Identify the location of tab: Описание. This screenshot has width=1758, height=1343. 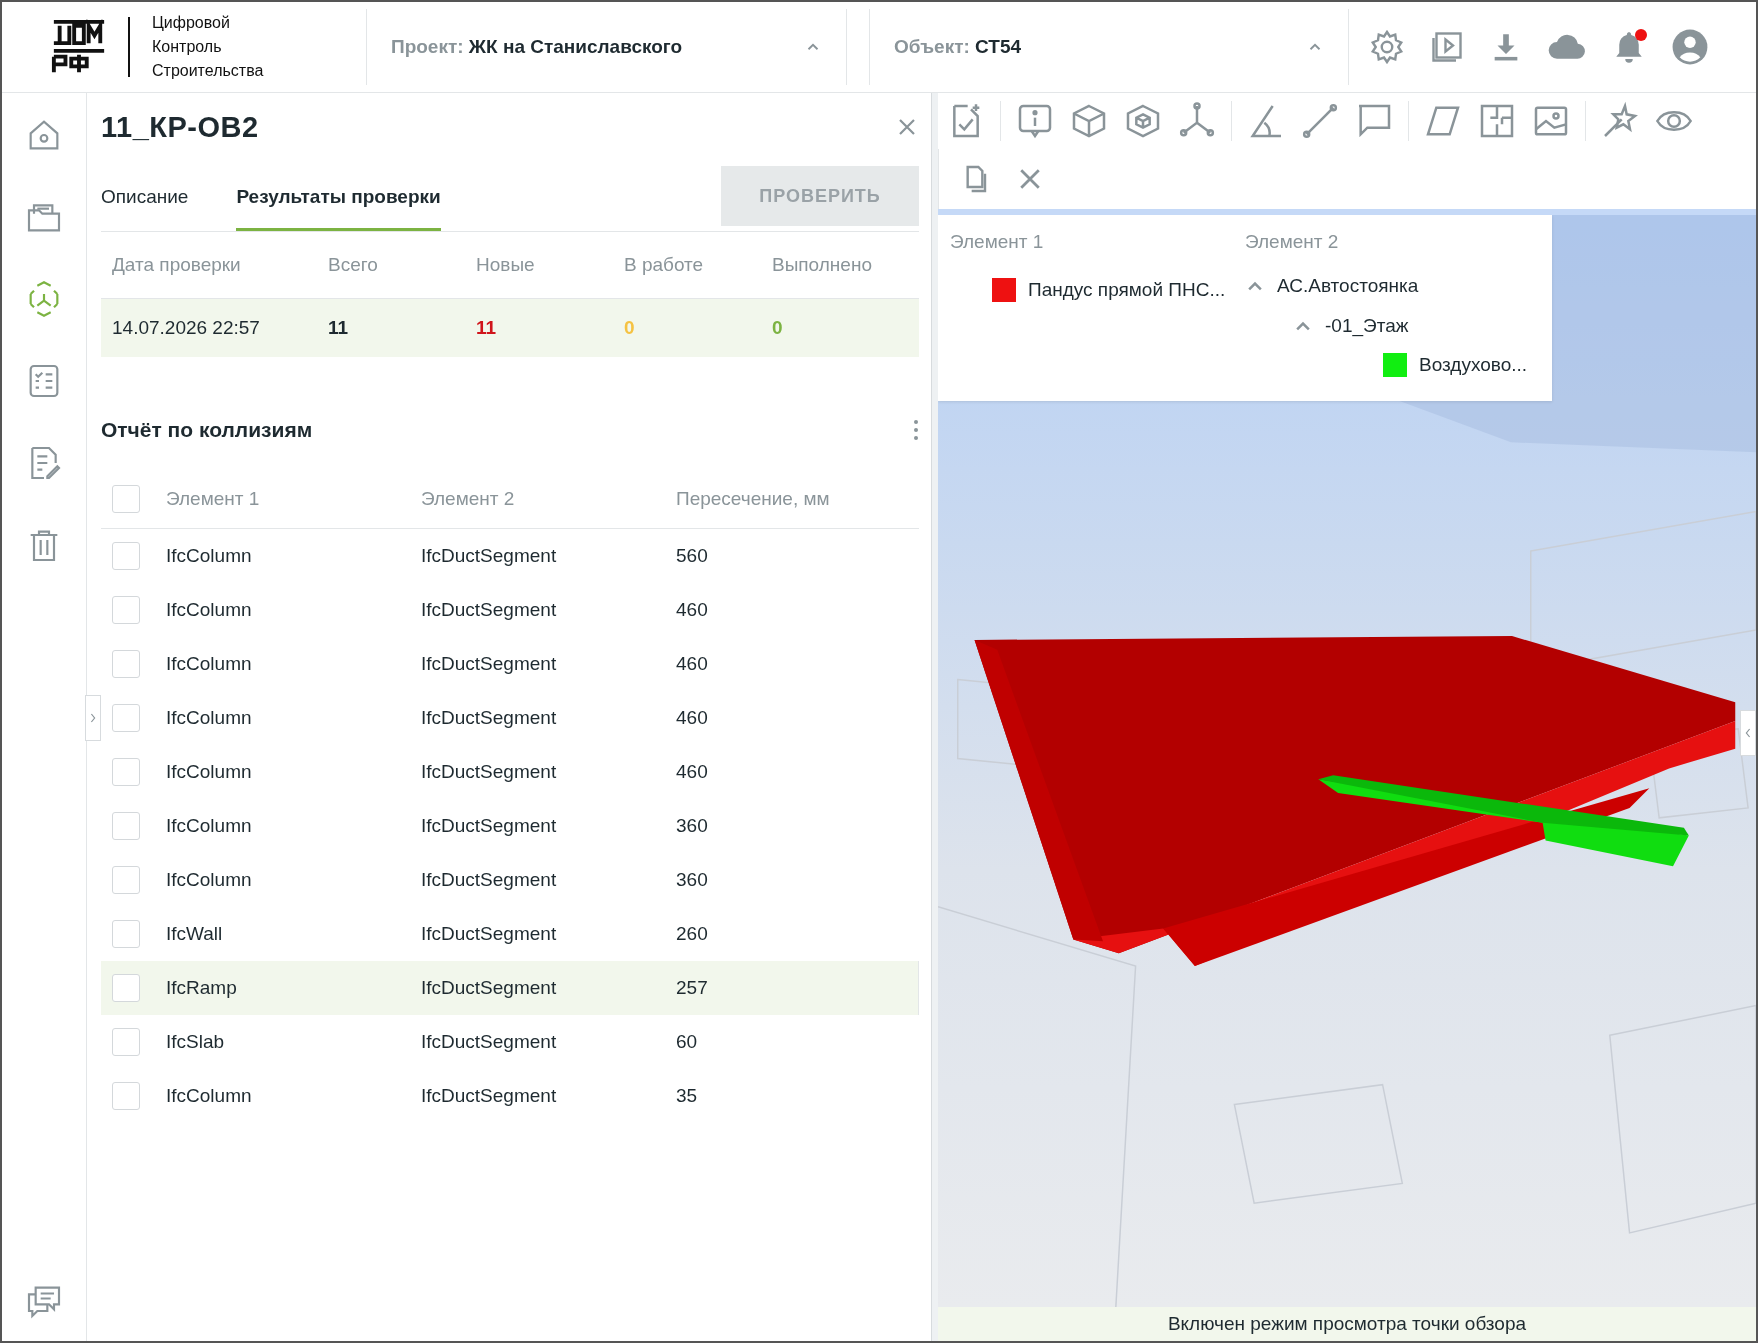
(145, 196).